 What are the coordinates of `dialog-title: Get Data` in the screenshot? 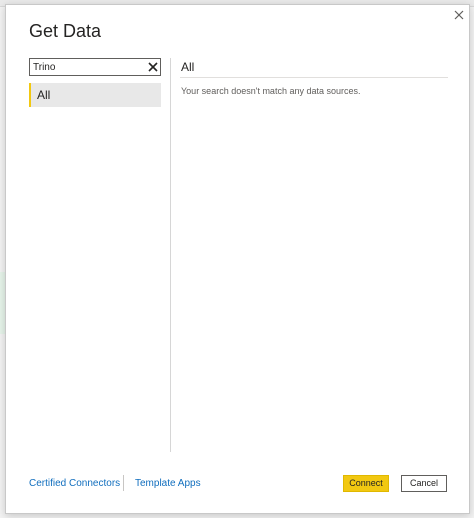 It's located at (65, 31).